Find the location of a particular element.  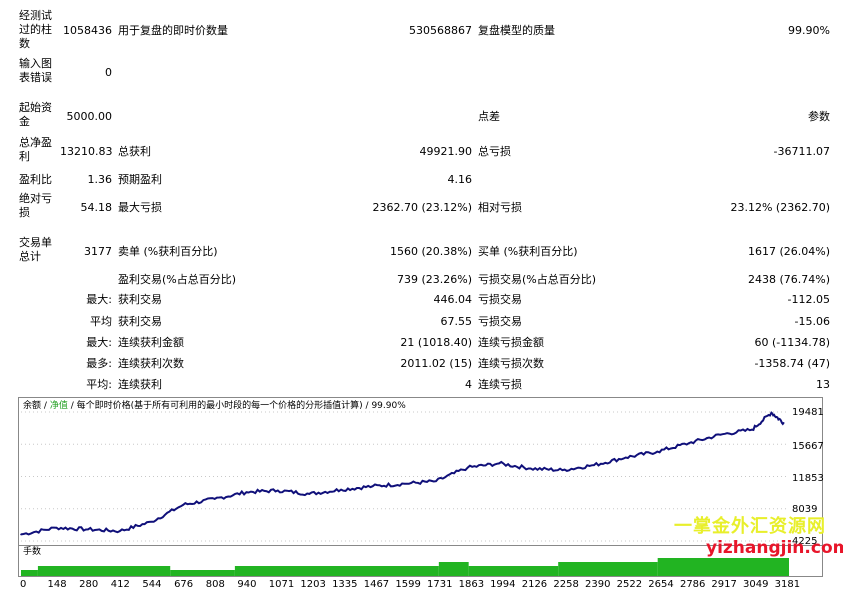

net-profit-value: 13210.83 is located at coordinates (86, 151).